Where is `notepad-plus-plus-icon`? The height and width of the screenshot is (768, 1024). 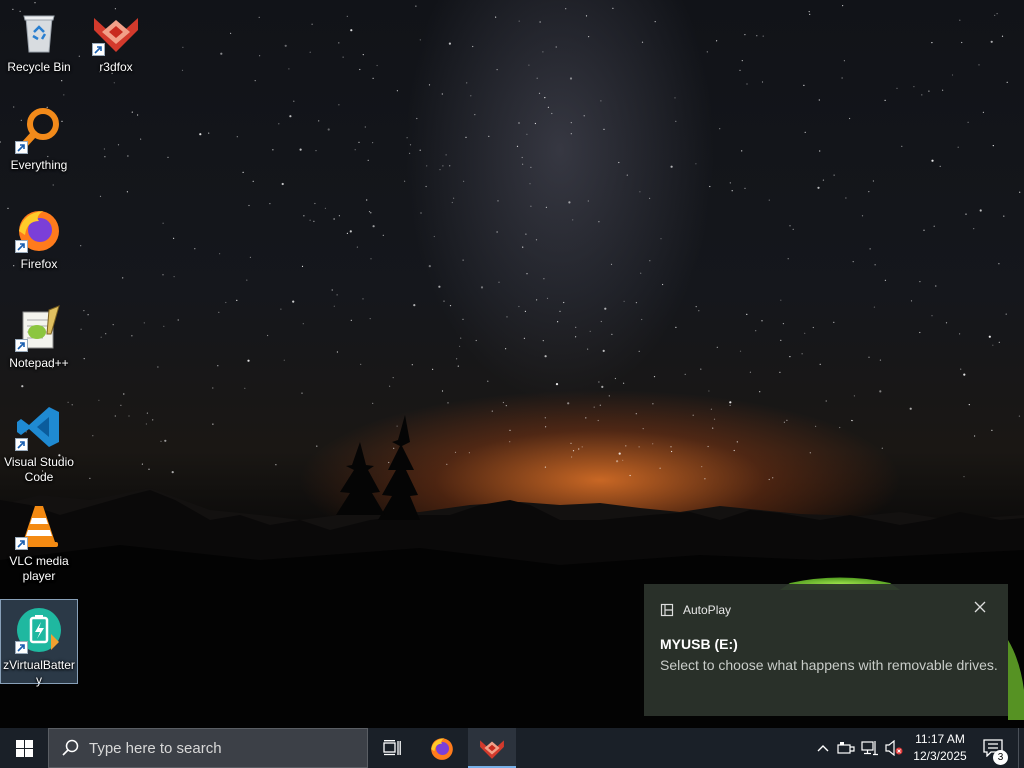 notepad-plus-plus-icon is located at coordinates (39, 328).